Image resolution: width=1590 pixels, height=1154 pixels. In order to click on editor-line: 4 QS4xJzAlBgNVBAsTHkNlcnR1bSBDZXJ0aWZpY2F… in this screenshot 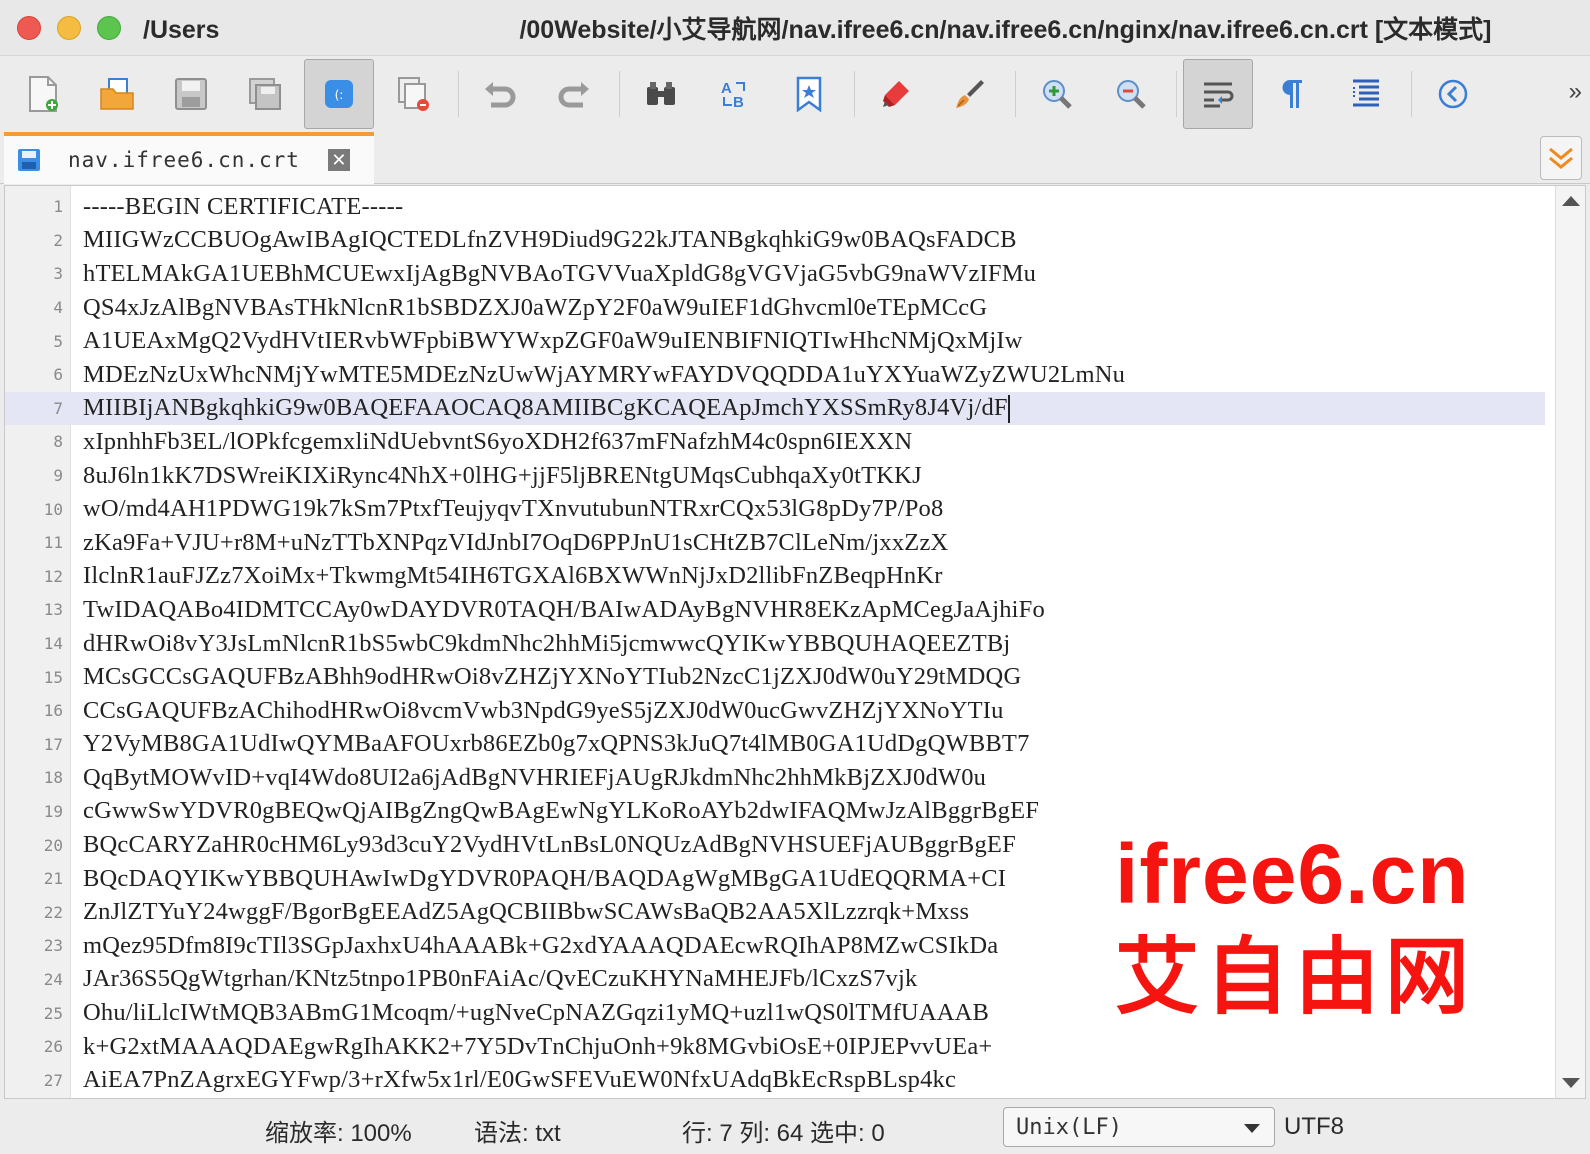, I will do `click(775, 308)`.